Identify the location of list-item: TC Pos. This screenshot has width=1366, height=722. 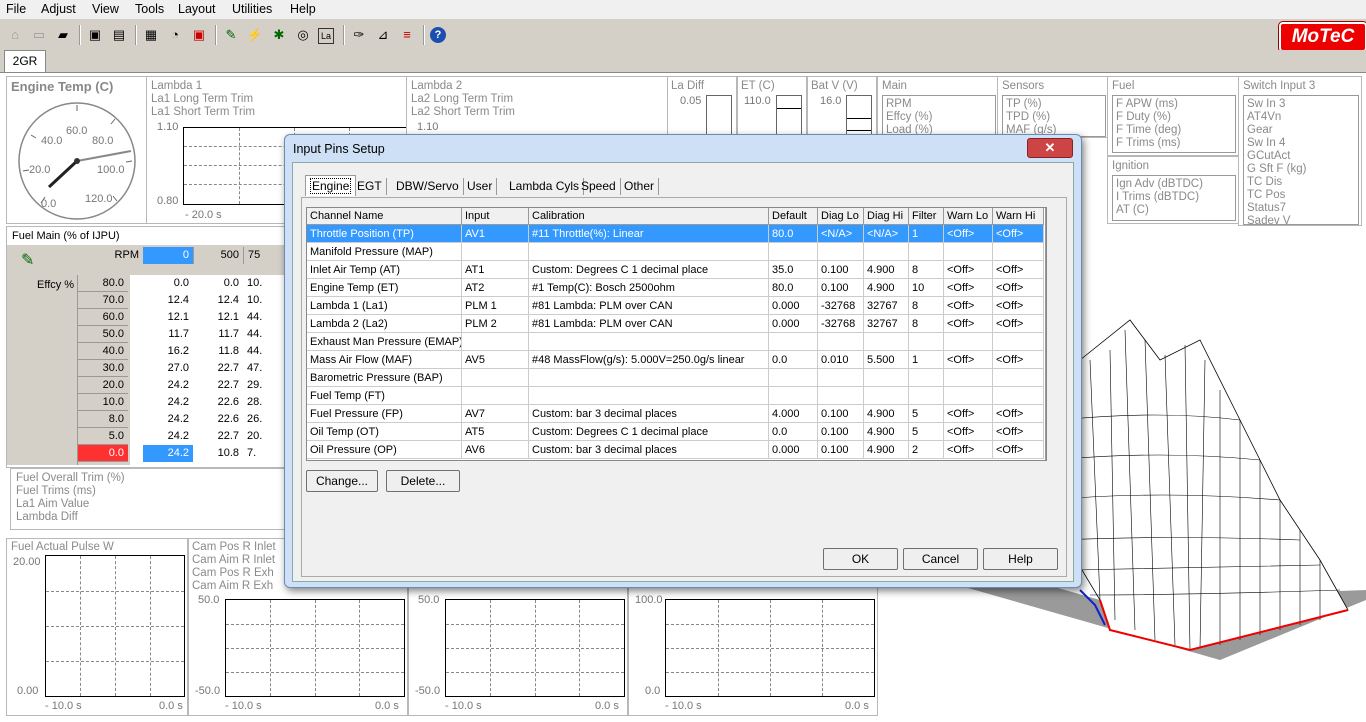
(1266, 195).